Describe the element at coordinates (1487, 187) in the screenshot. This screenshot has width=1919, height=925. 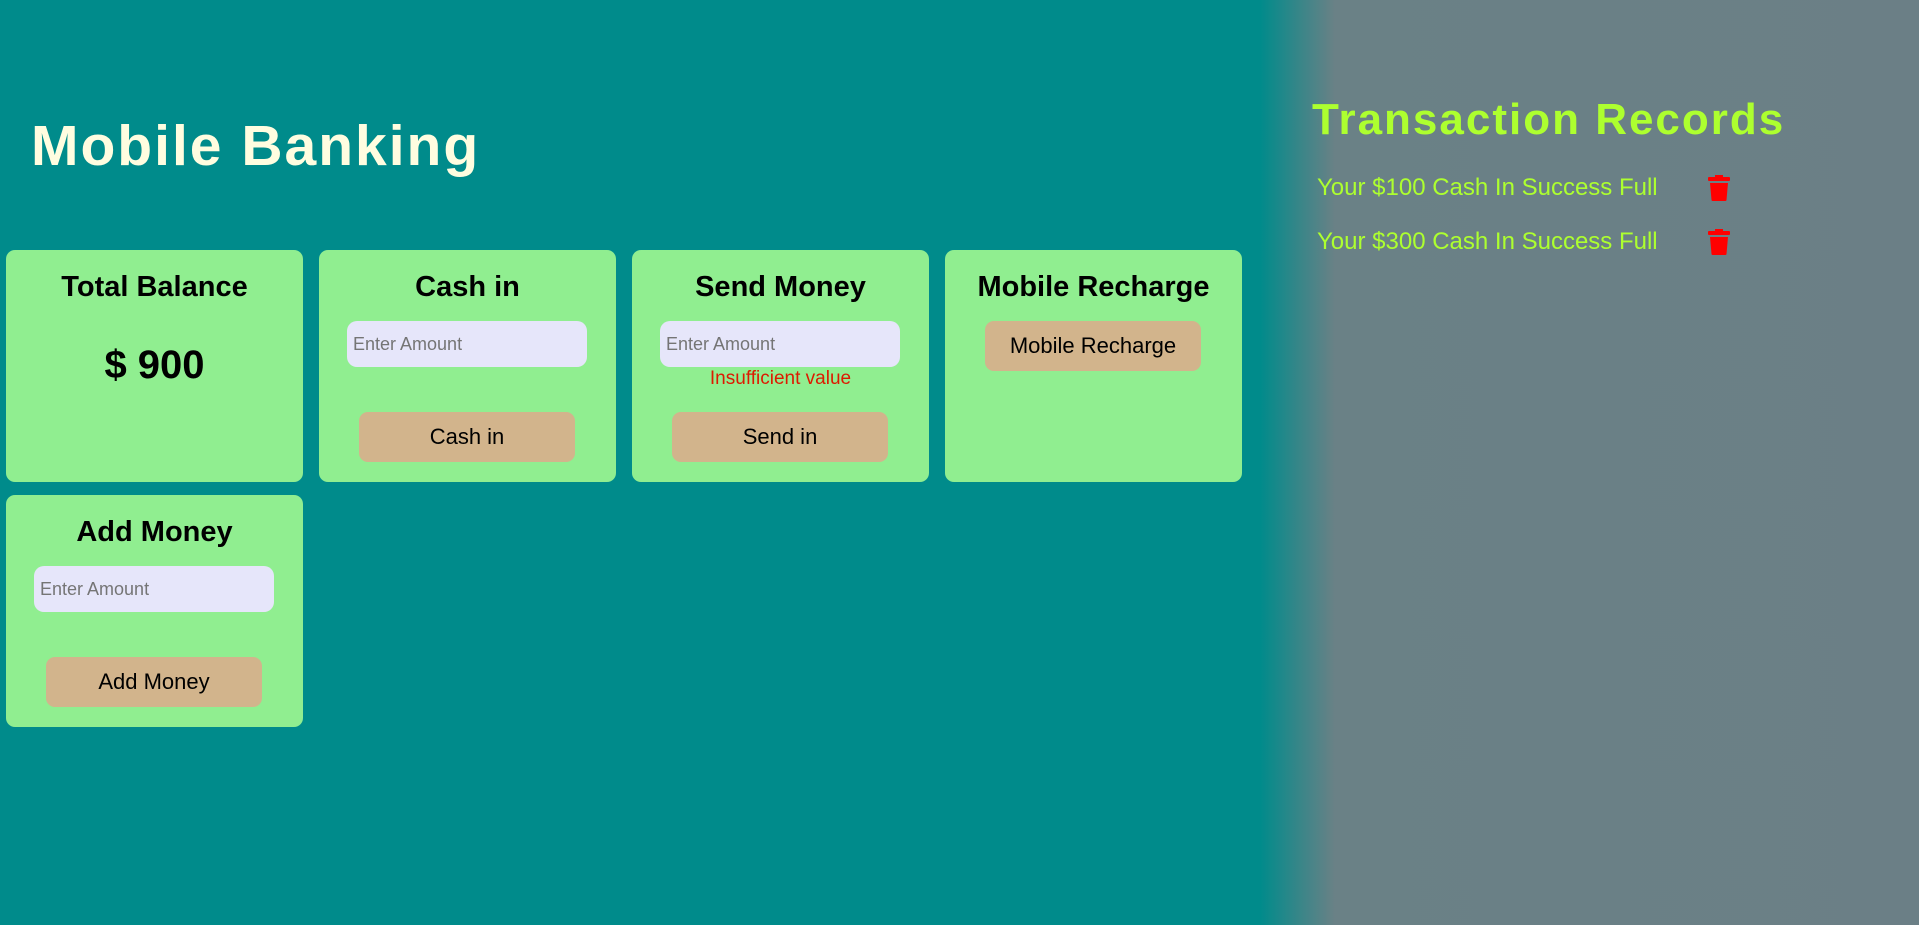
I see `transaction-record-text: Your $100 Cash In Success Full` at that location.